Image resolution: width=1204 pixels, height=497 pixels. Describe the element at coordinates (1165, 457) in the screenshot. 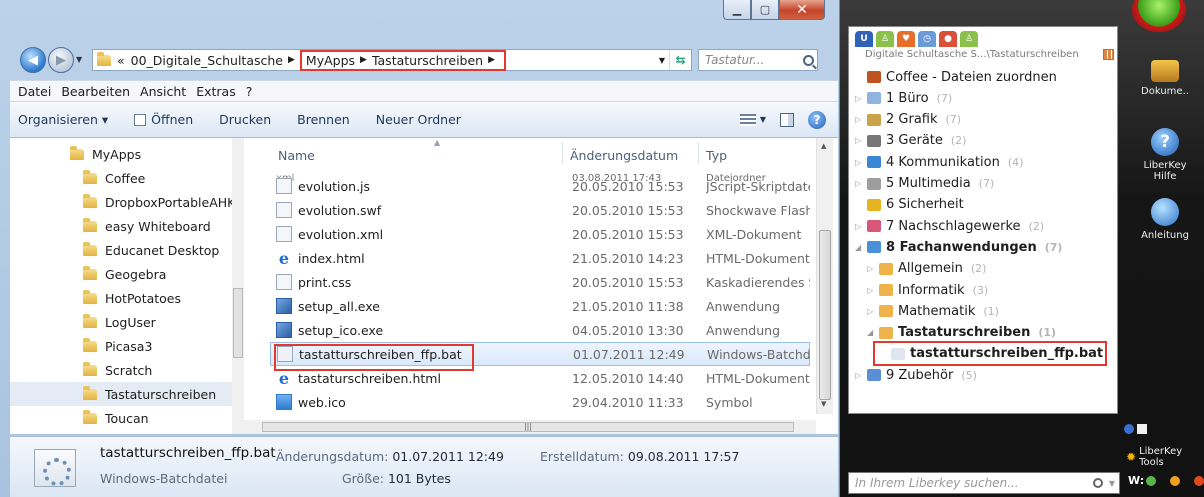

I see `liberkey-tools-button: ✹ LiberKey Tools` at that location.